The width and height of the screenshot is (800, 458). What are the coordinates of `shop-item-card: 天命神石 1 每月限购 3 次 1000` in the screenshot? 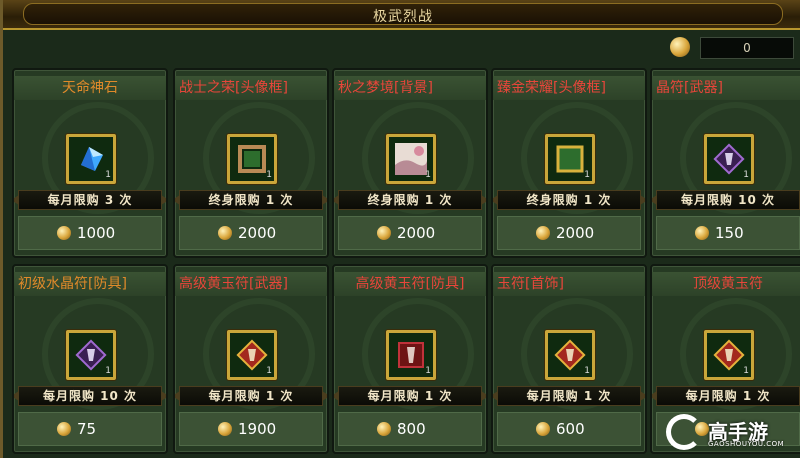 It's located at (90, 163).